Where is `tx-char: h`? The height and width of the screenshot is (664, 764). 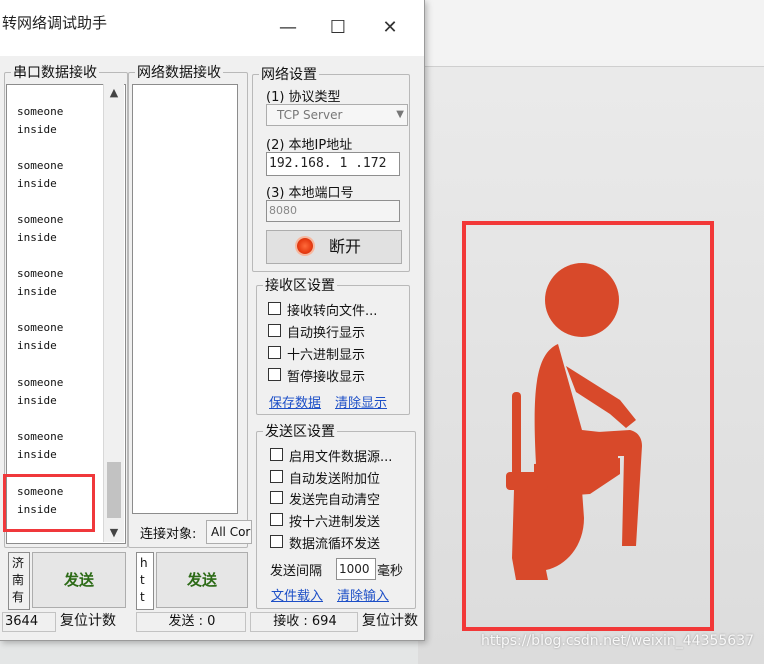
tx-char: h is located at coordinates (144, 563).